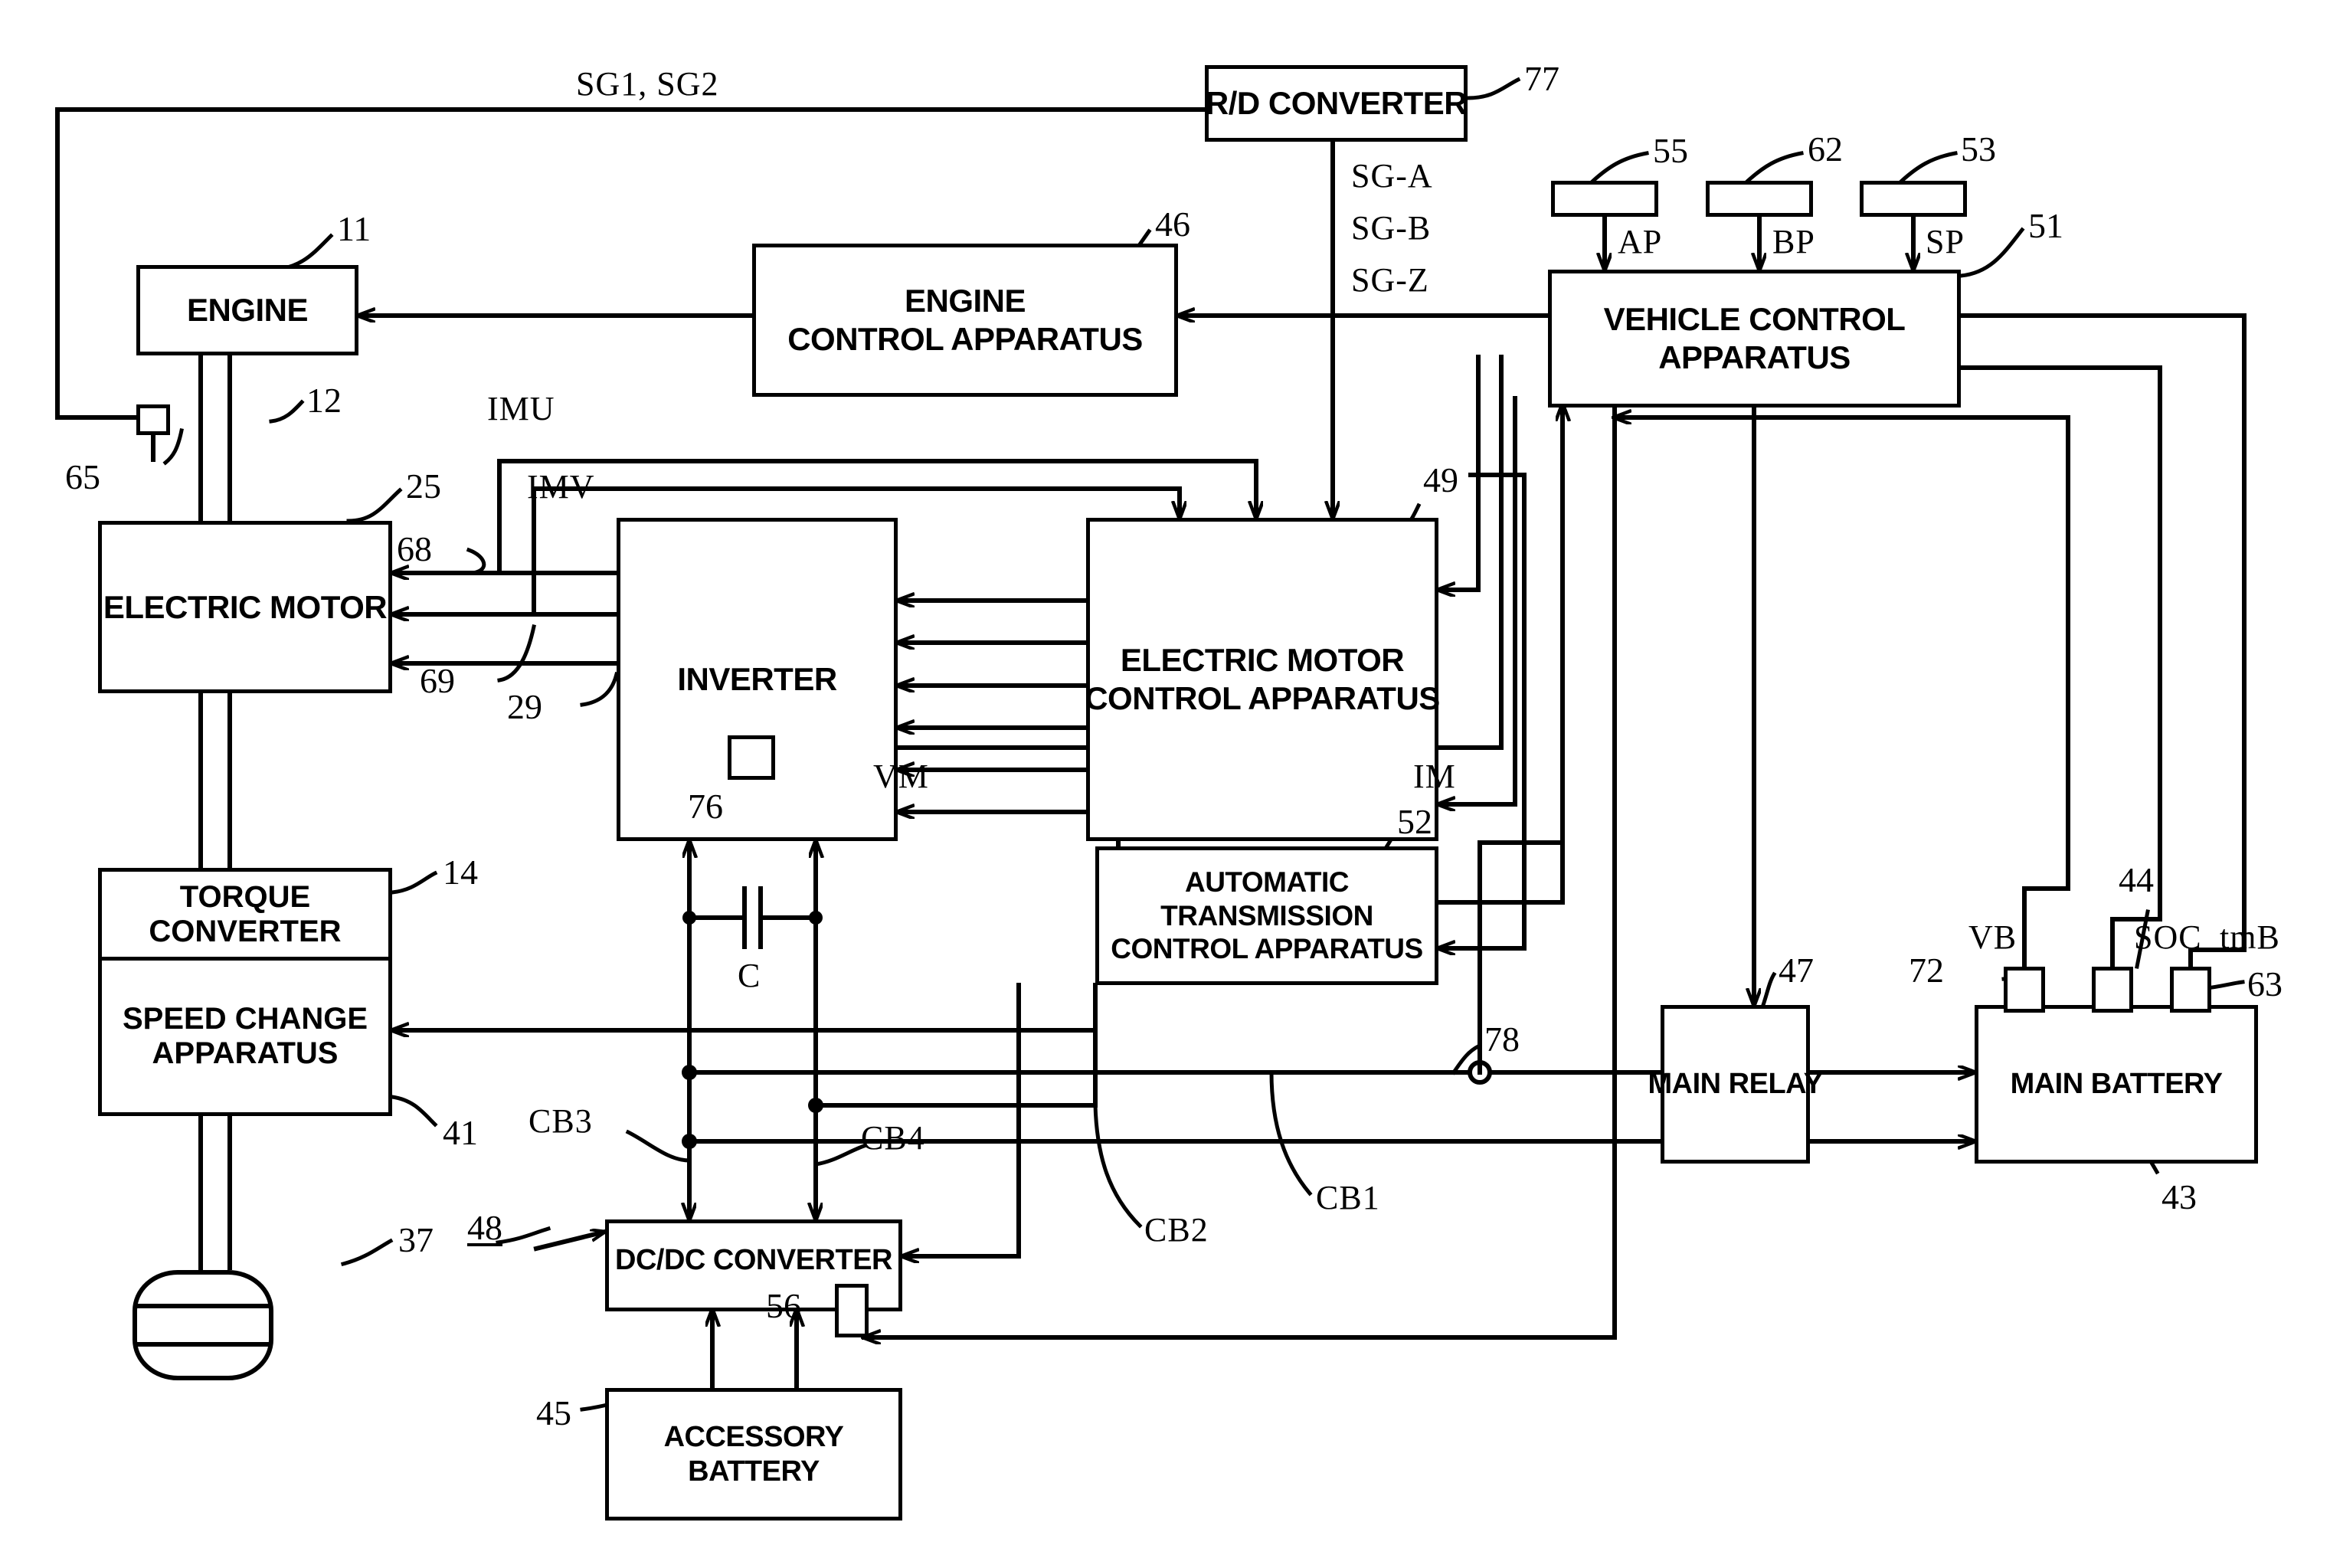  I want to click on ref-numeral-rd-converter: 77, so click(1541, 78).